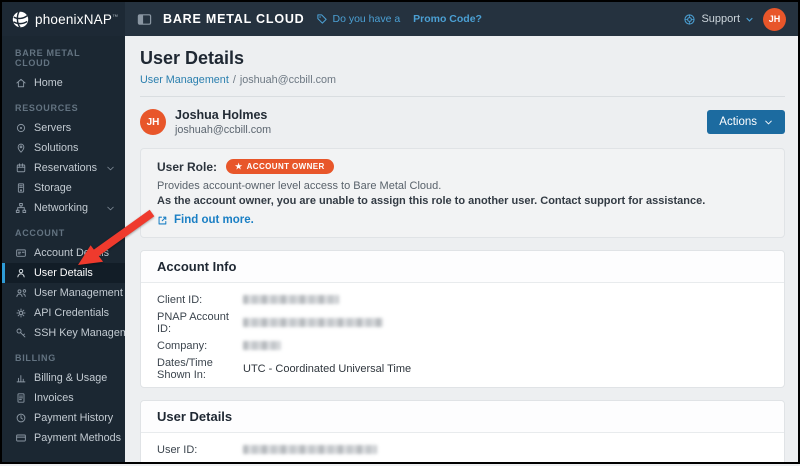  Describe the element at coordinates (48, 58) in the screenshot. I see `sidebar-section-bmc: BARE METAL CLOUD` at that location.